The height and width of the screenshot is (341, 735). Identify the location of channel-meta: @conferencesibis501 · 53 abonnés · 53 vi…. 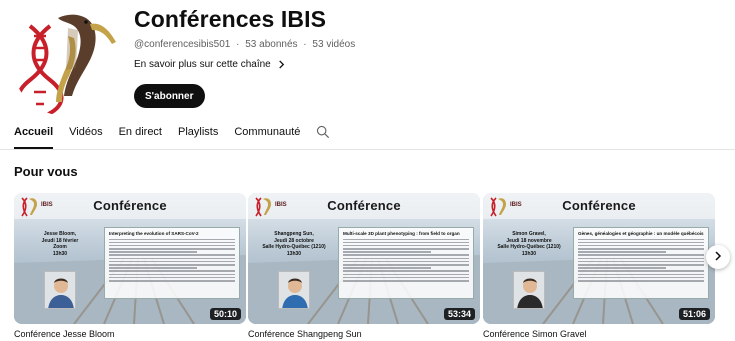
(244, 44).